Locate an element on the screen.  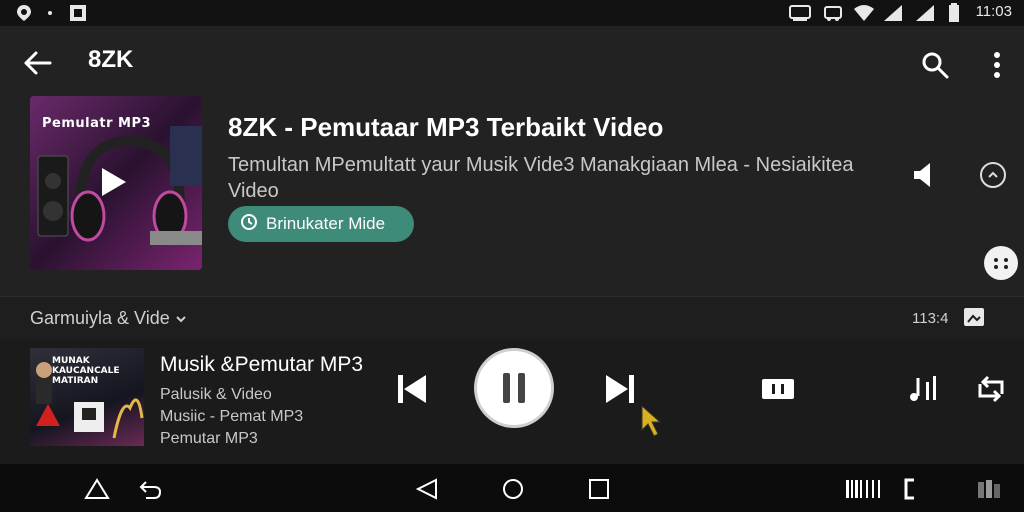
skip-next-icon is located at coordinates (620, 389).